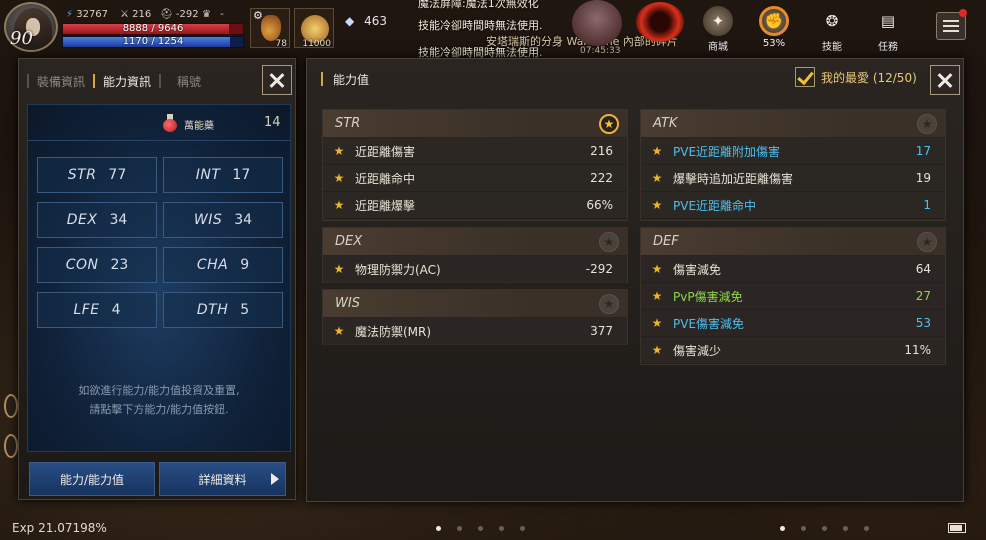  What do you see at coordinates (159, 400) in the screenshot?
I see `reset-hint: 如欲進行能力/能力值投資及重置, 請點擊下方能力/能力值按鈕.` at bounding box center [159, 400].